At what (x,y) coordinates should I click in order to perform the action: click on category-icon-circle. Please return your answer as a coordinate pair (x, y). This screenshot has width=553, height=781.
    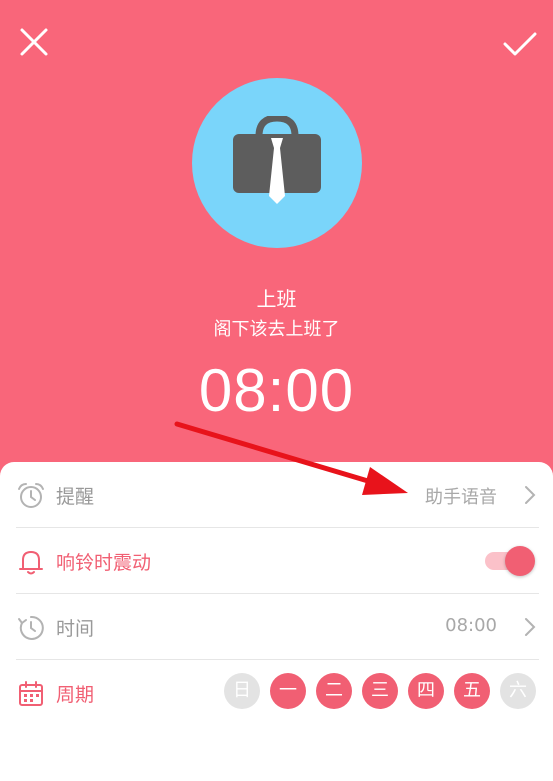
    Looking at the image, I should click on (277, 163).